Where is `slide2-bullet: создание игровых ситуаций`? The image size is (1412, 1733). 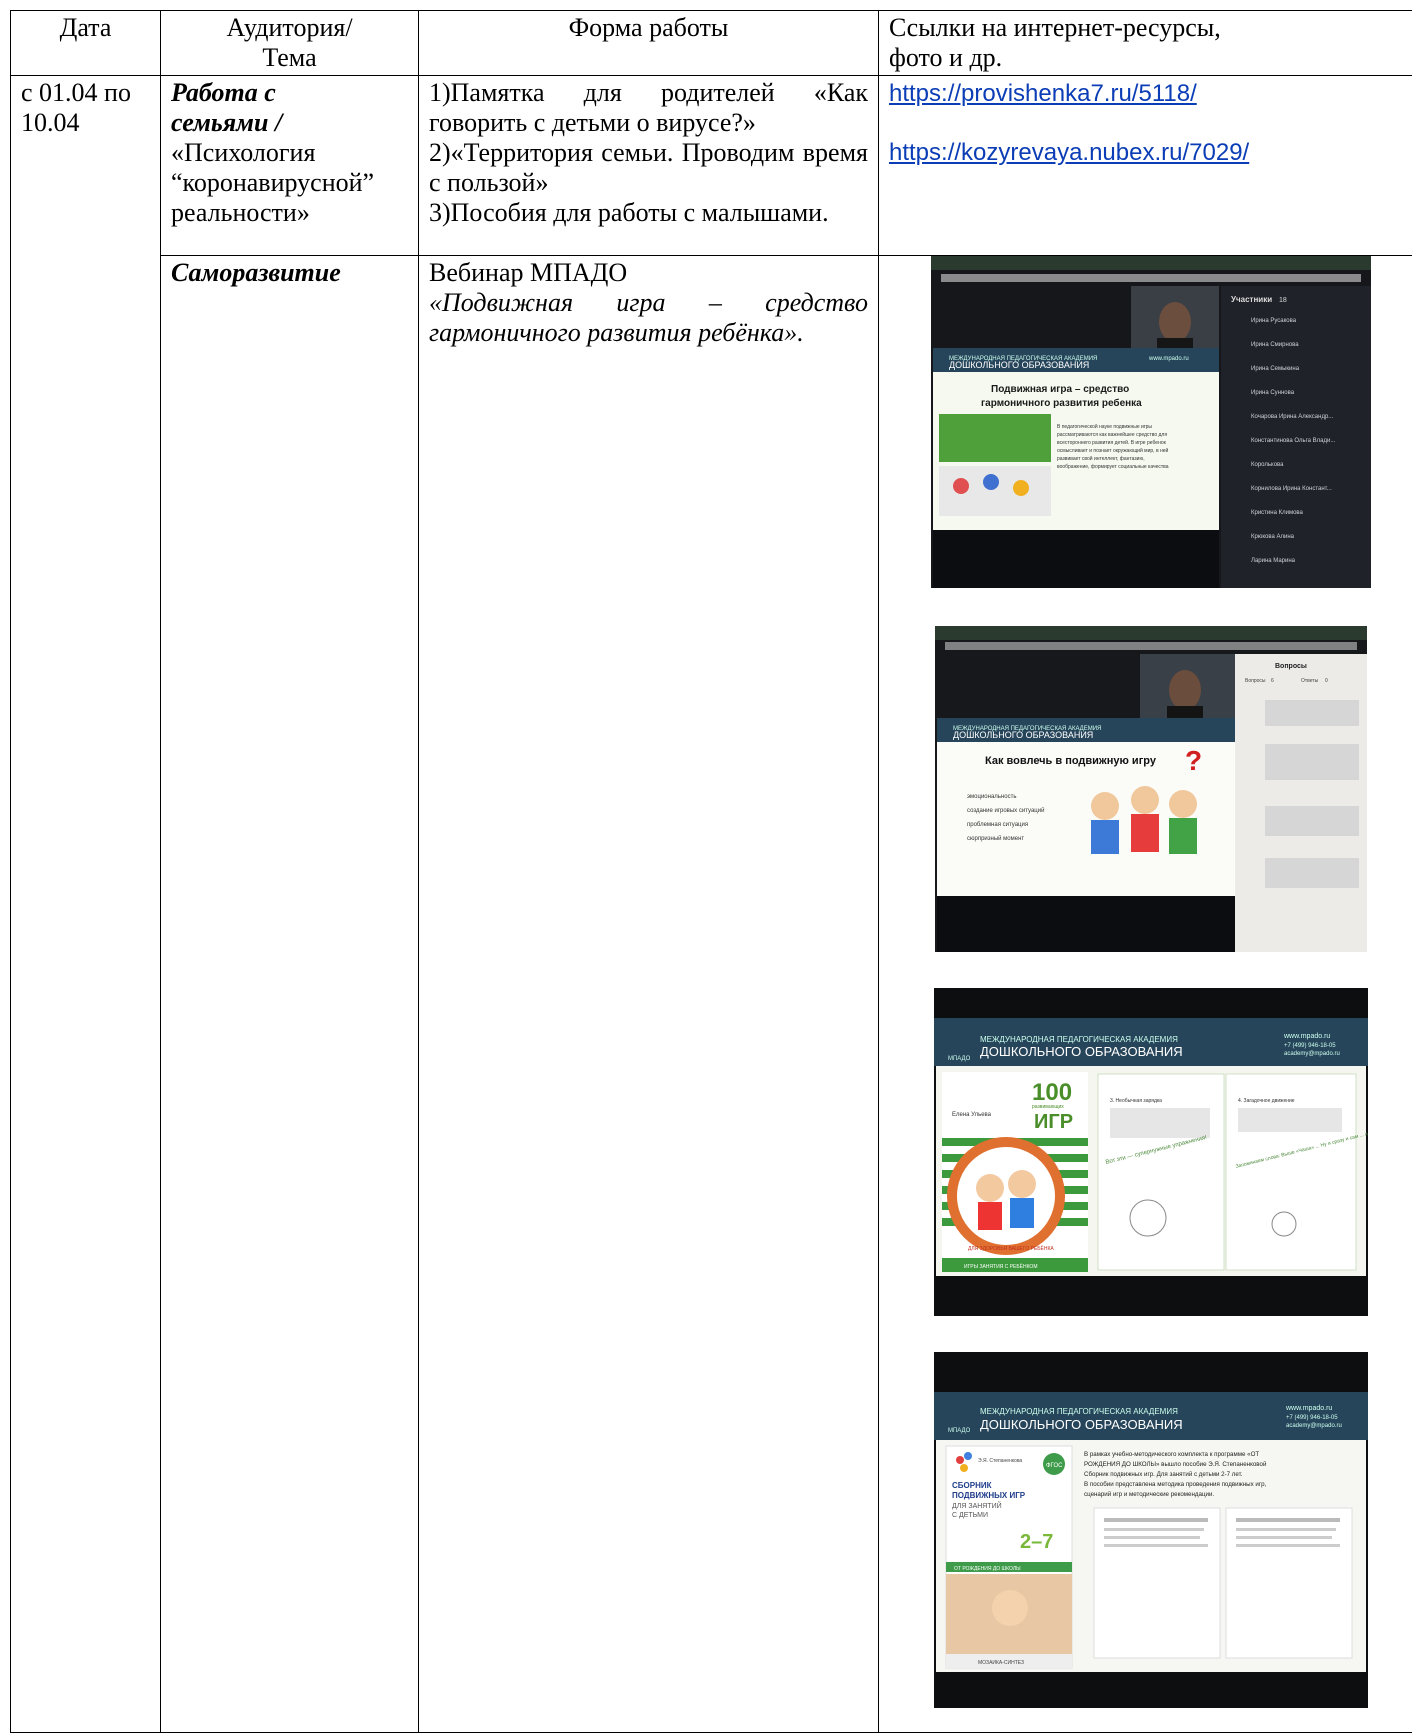
slide2-bullet: создание игровых ситуаций is located at coordinates (1005, 810).